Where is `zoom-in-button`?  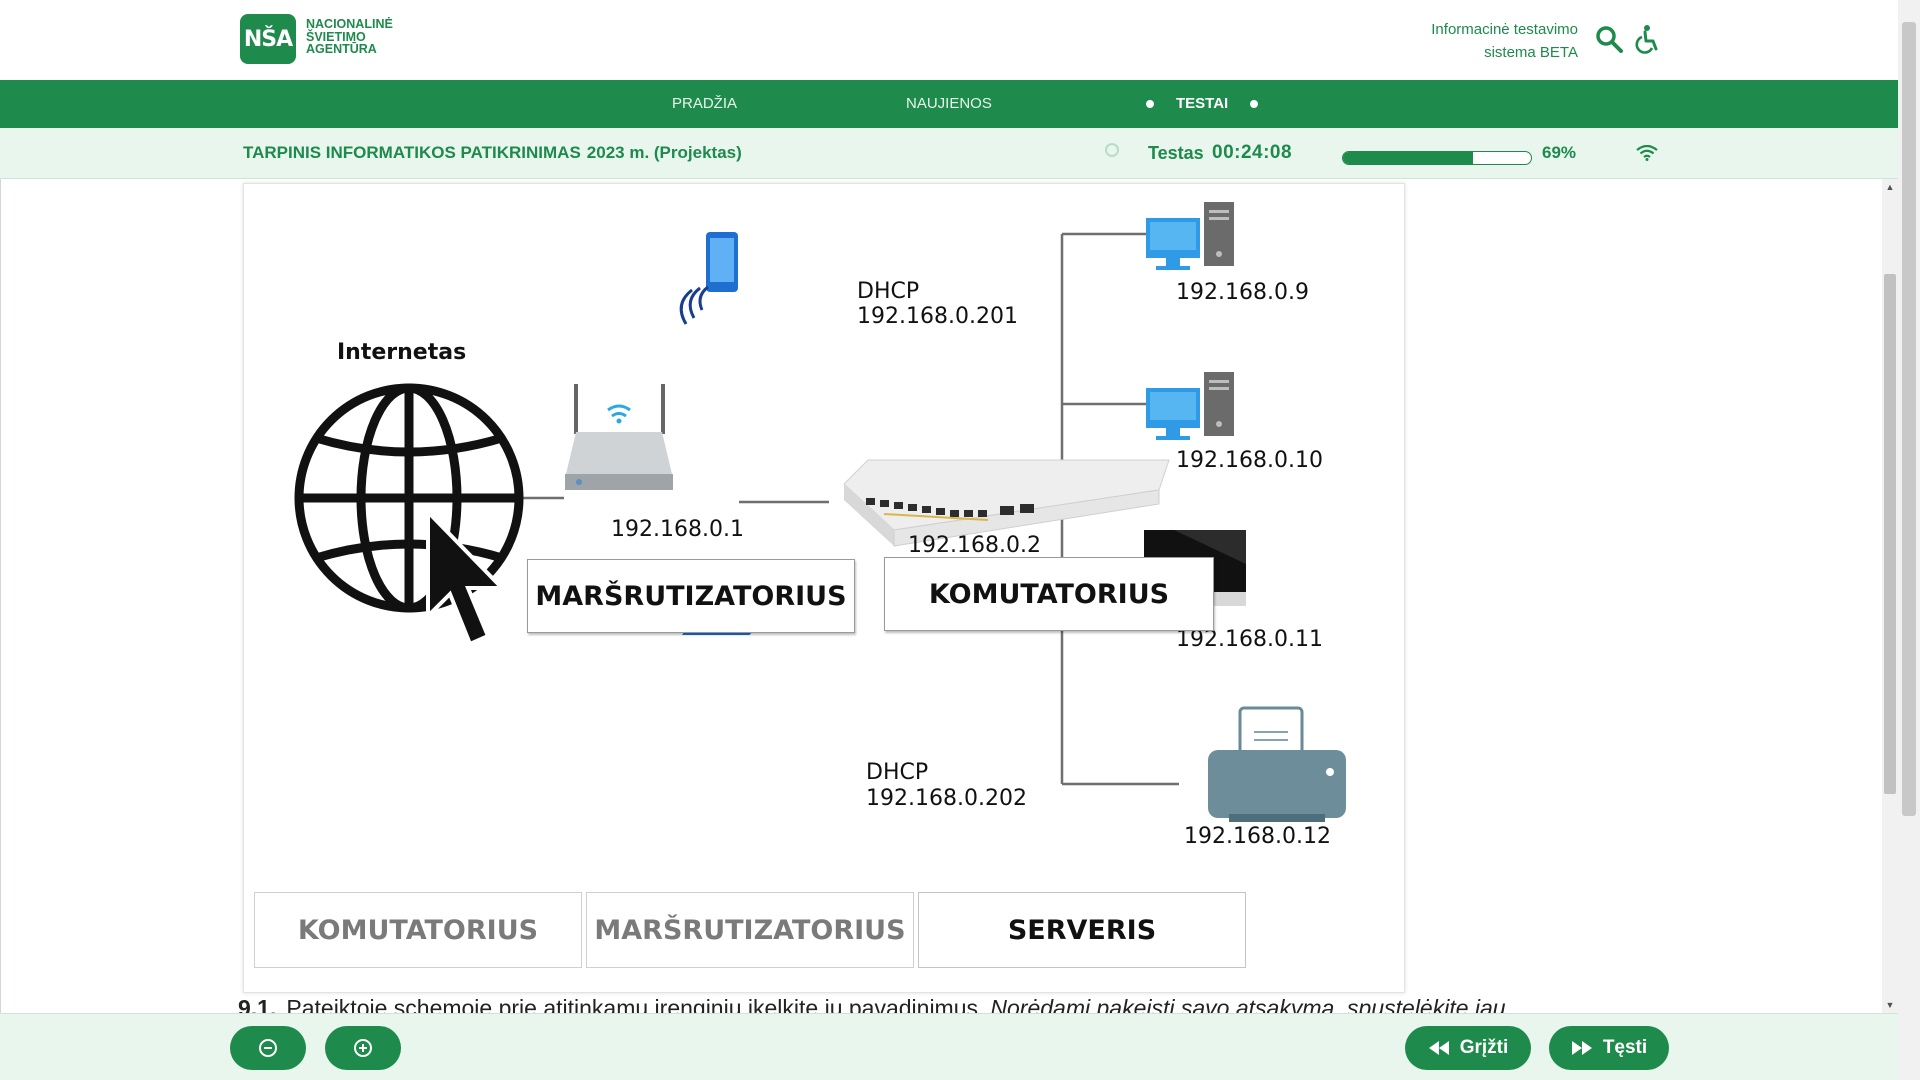
zoom-in-button is located at coordinates (363, 1048).